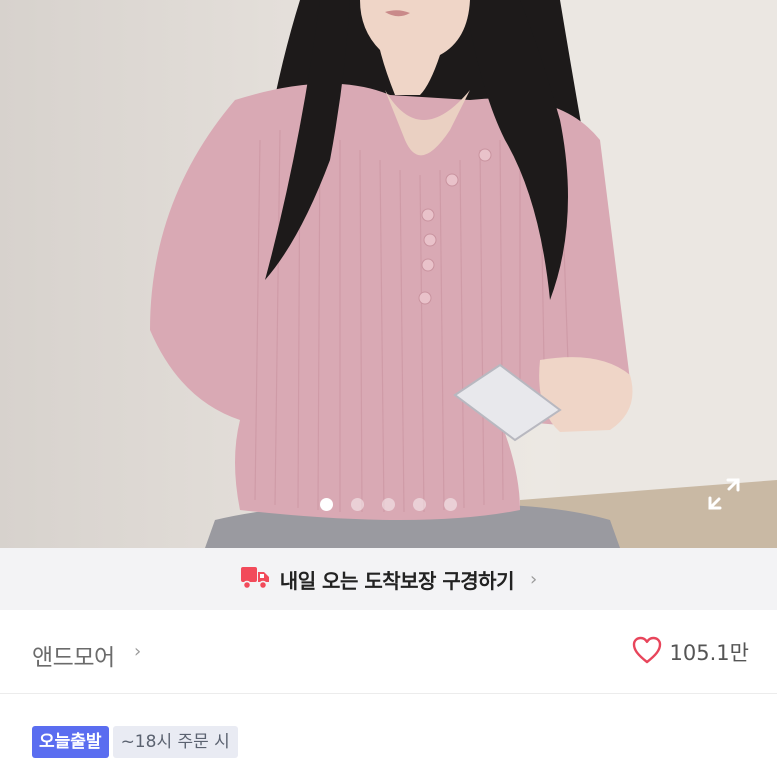 This screenshot has height=777, width=777. What do you see at coordinates (709, 653) in the screenshot?
I see `like-count: 105.1만` at bounding box center [709, 653].